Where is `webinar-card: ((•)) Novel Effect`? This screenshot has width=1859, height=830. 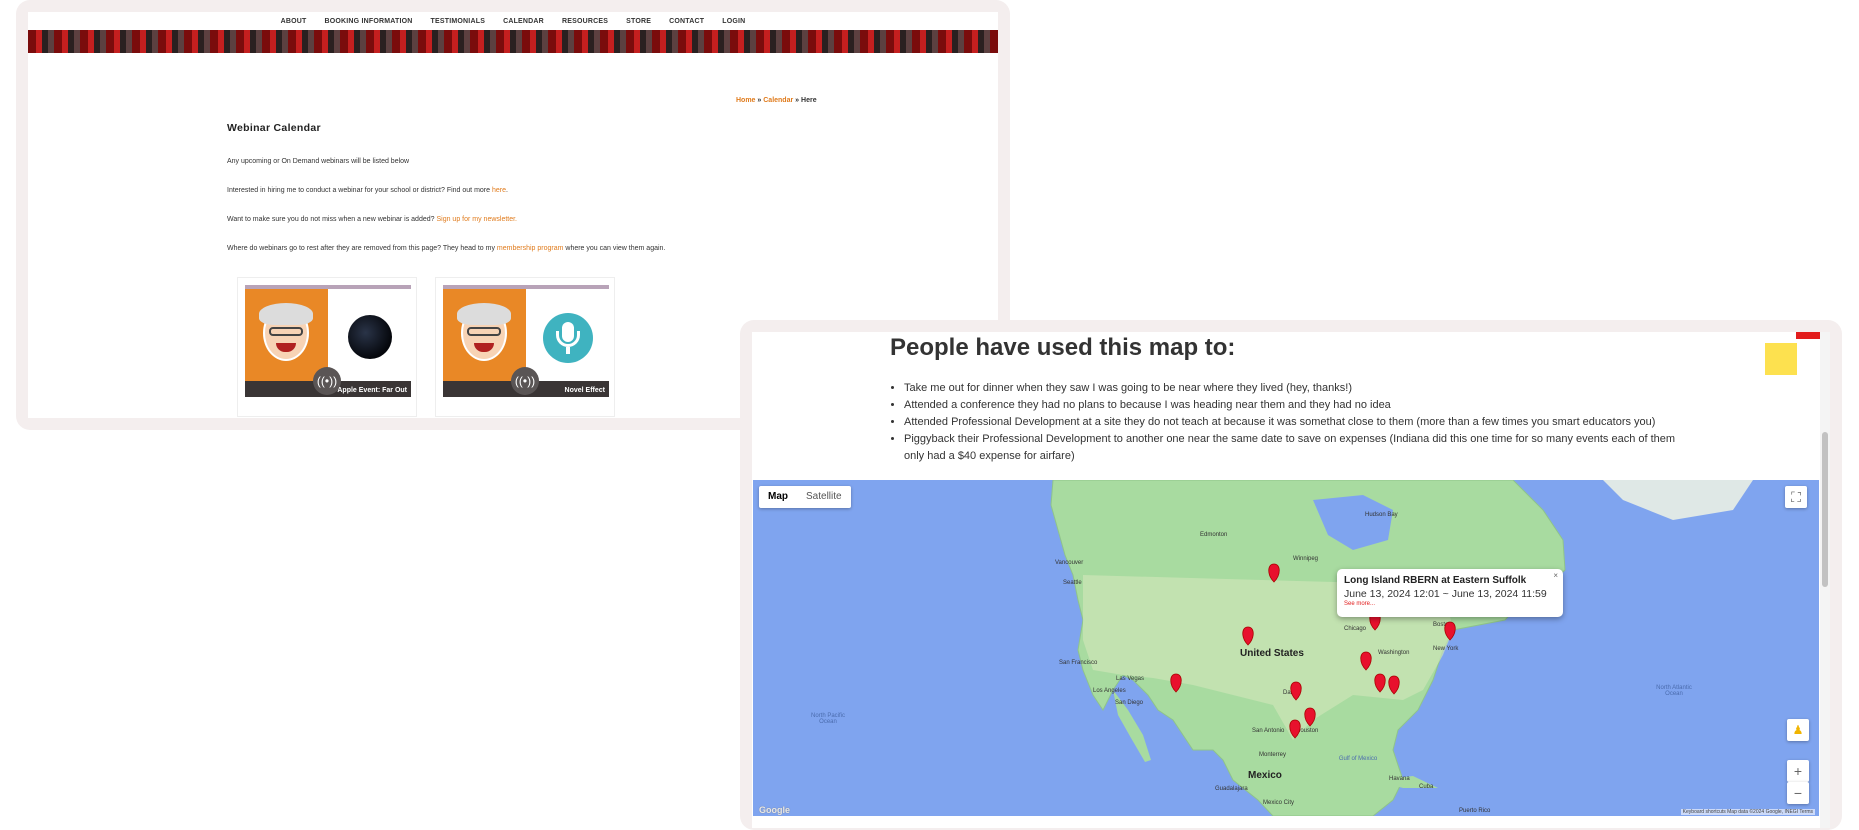
webinar-card: ((•)) Novel Effect is located at coordinates (525, 347).